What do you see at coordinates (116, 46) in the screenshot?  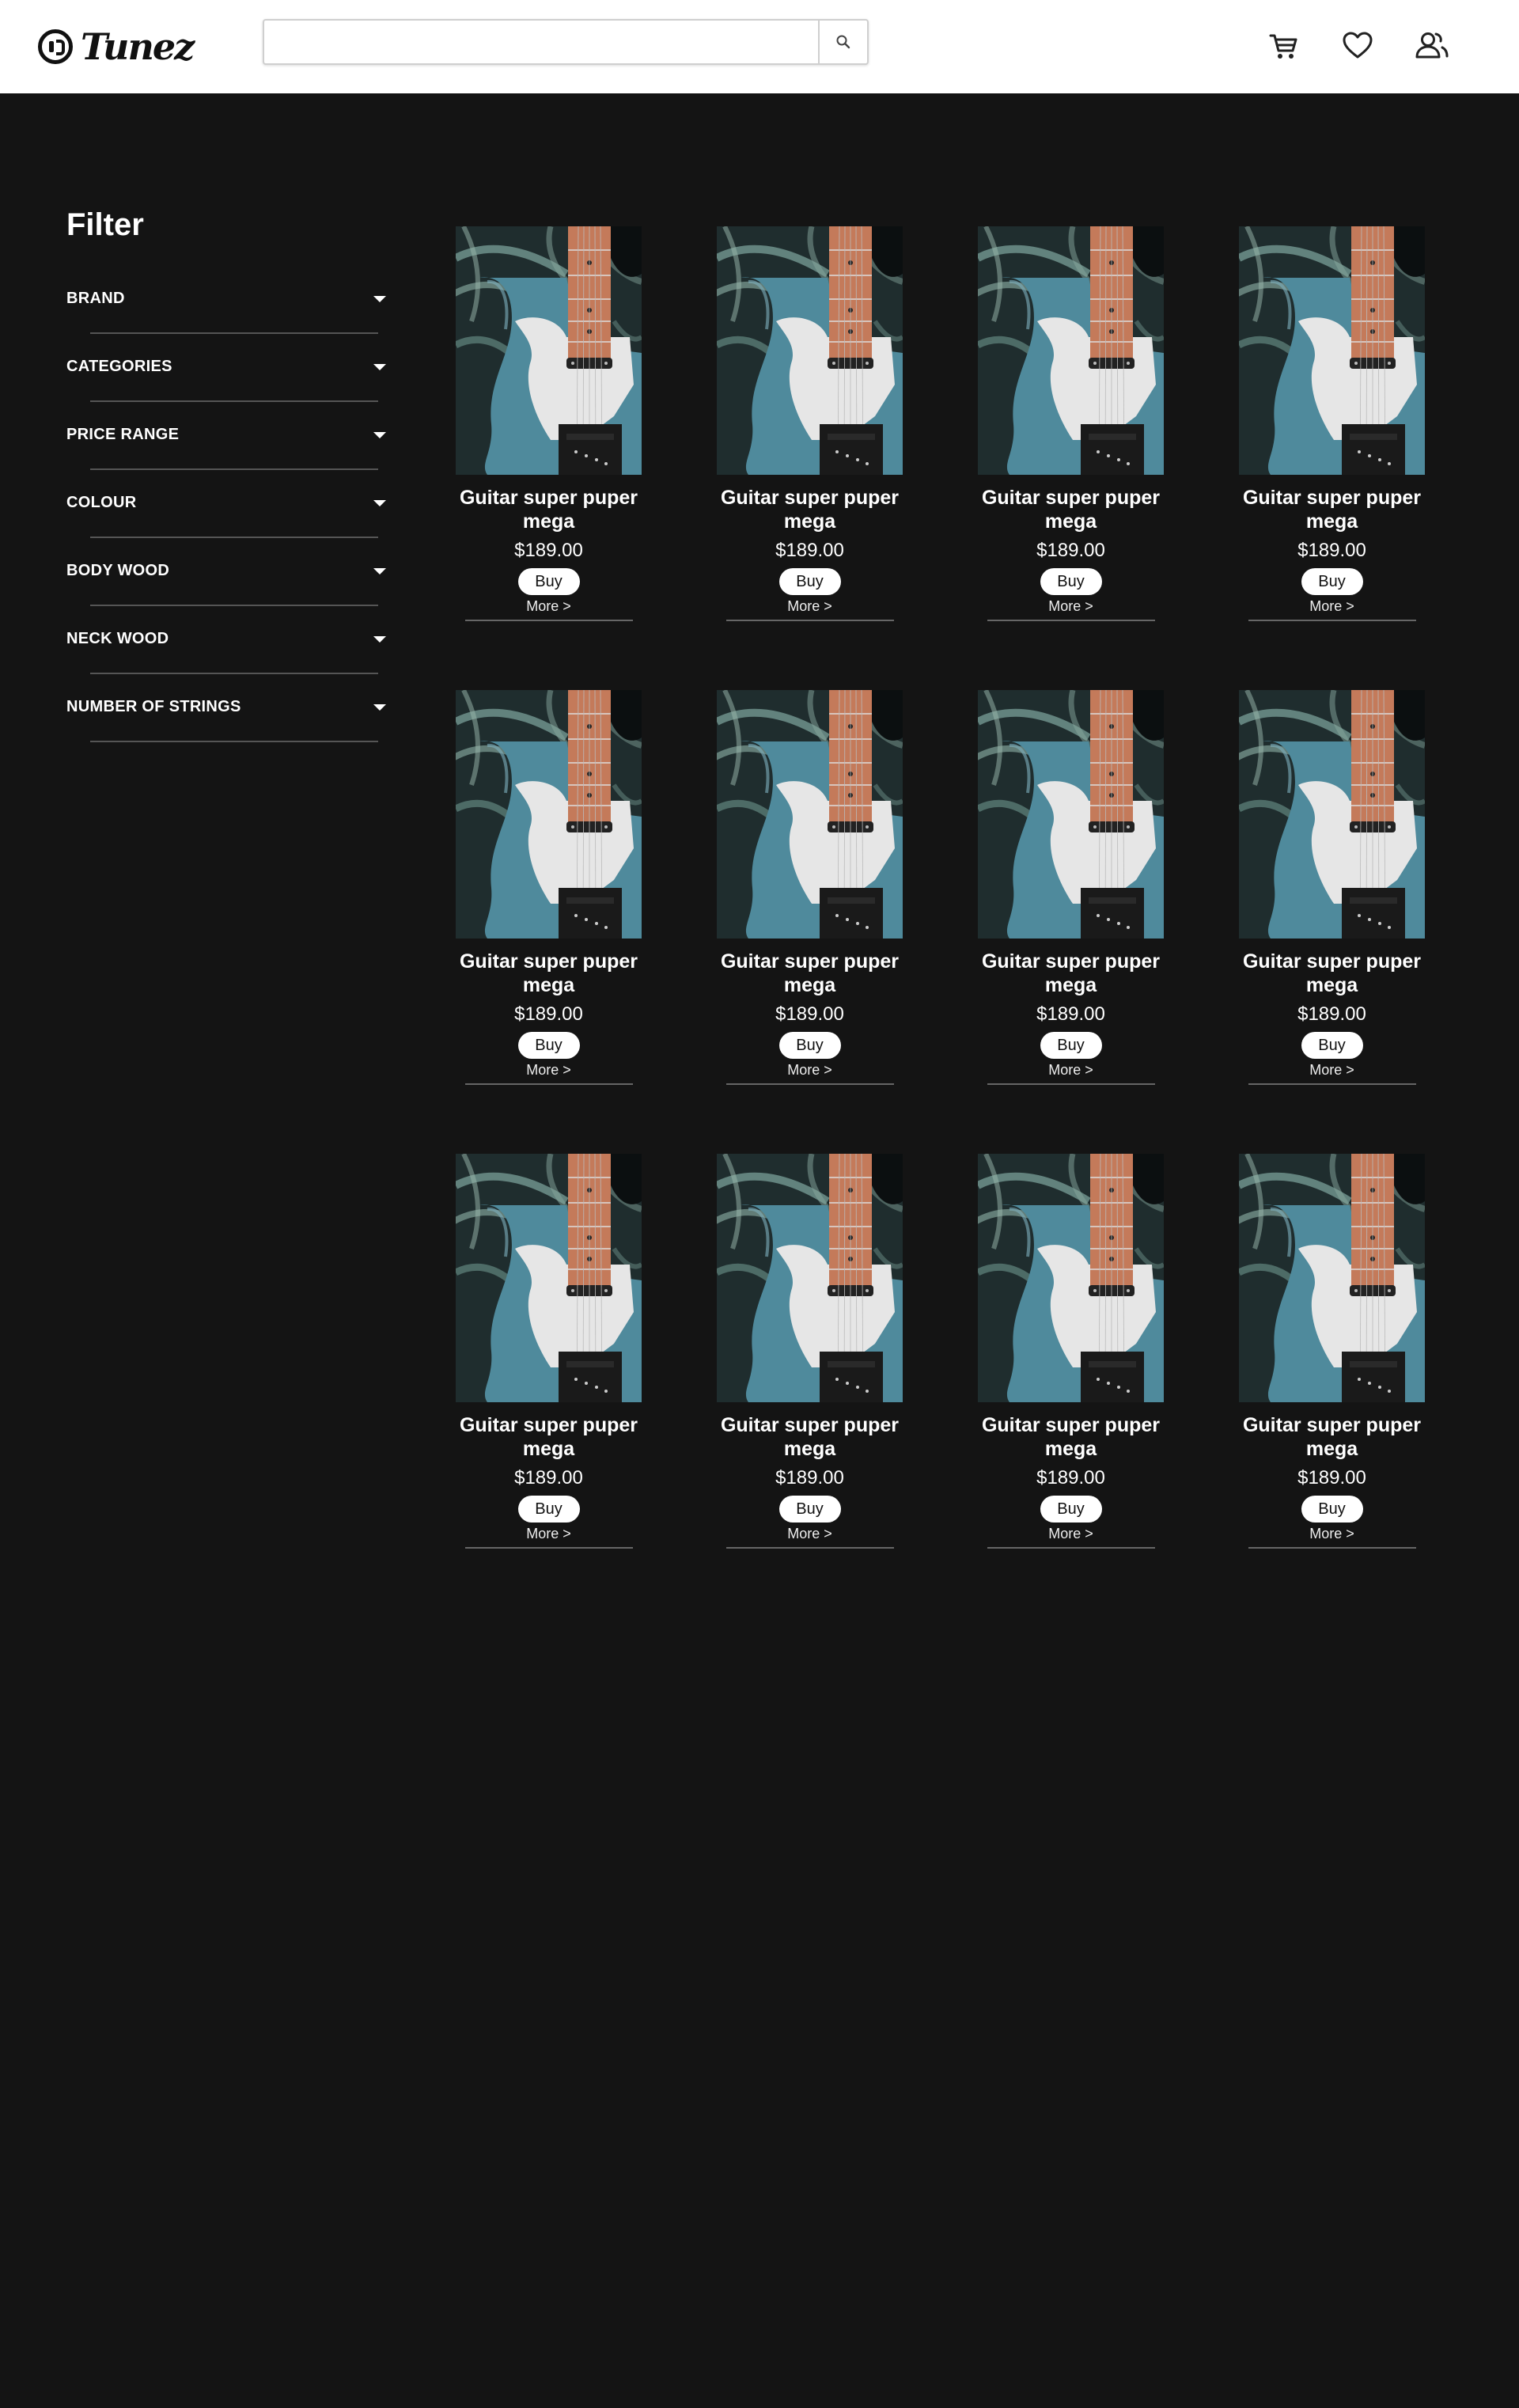 I see `logo: Tunez` at bounding box center [116, 46].